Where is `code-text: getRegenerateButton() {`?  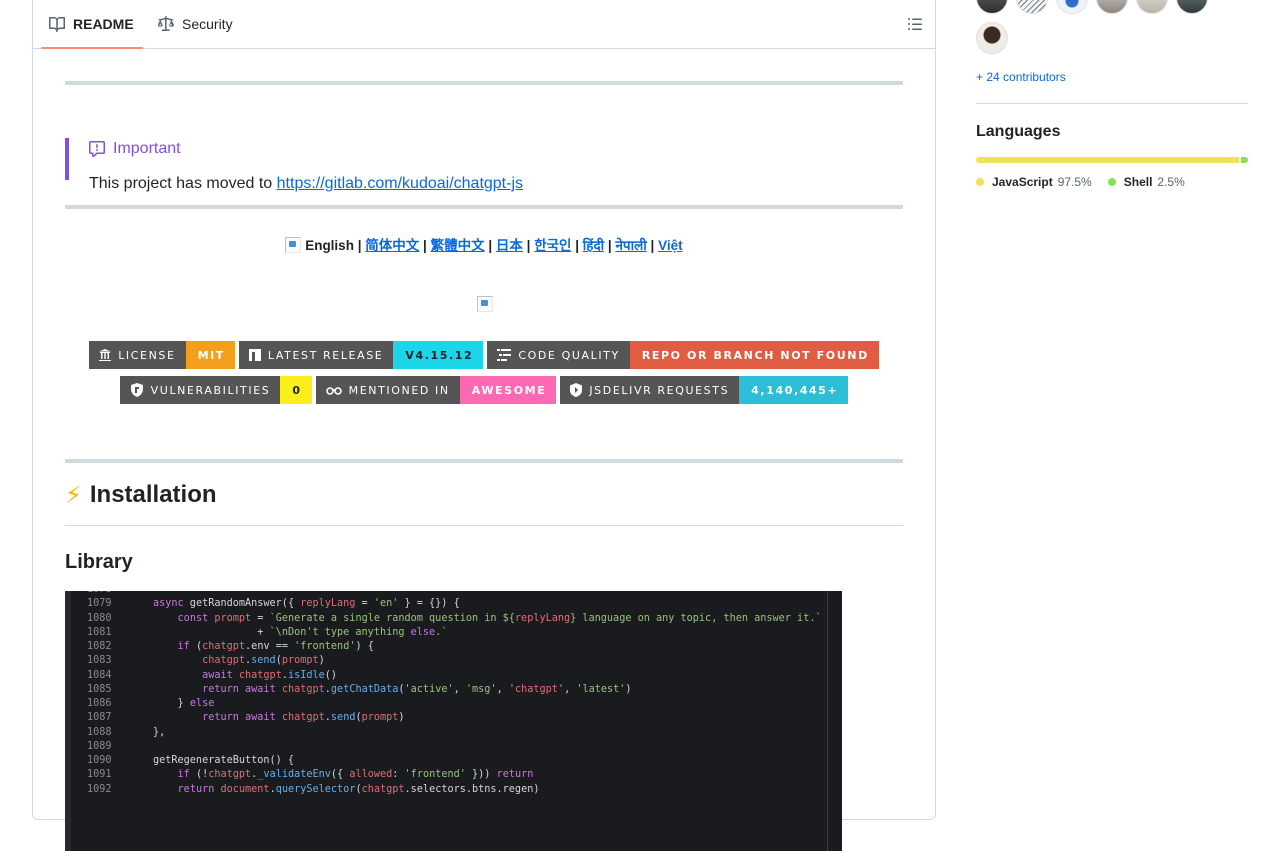
code-text: getRegenerateButton() { is located at coordinates (224, 760).